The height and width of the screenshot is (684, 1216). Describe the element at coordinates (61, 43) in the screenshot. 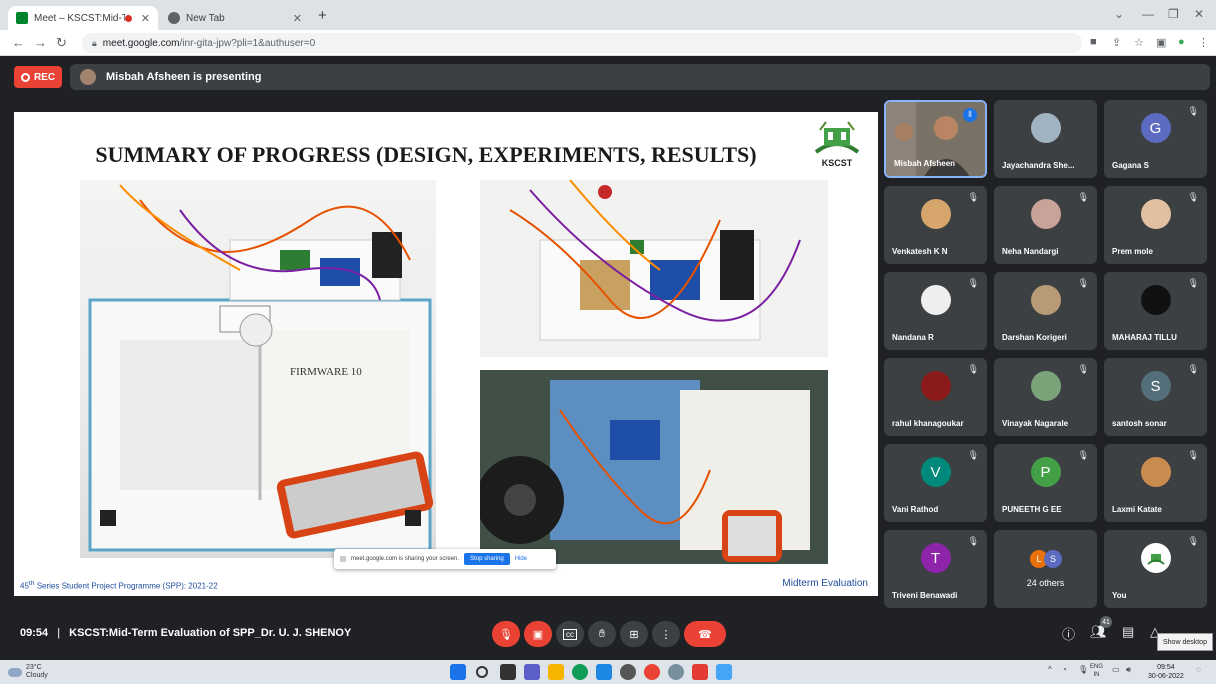

I see `reload-icon: ↻` at that location.